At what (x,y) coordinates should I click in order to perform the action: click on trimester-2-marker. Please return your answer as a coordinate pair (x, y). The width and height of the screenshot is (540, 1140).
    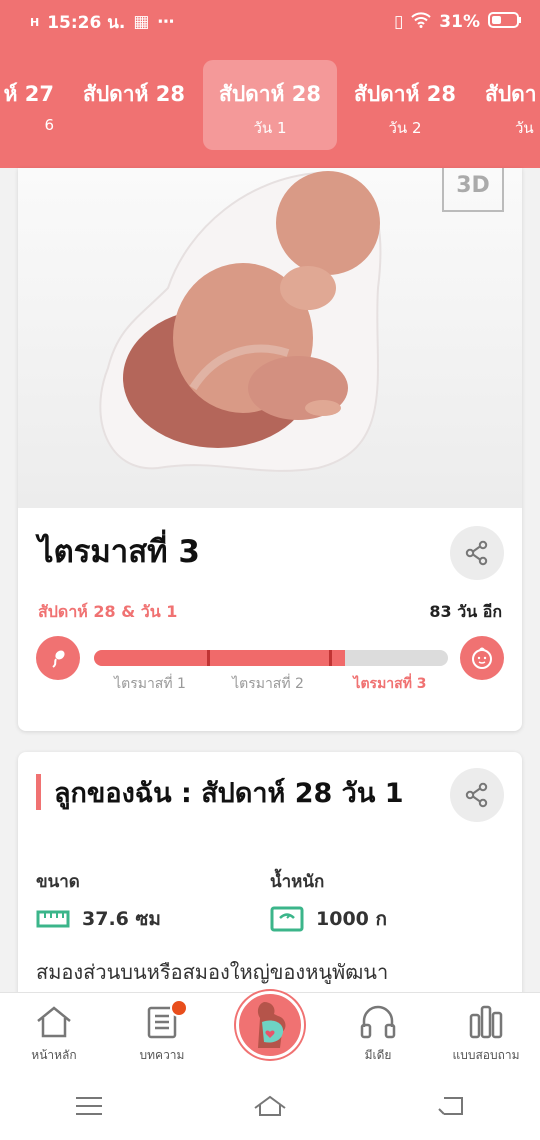
    Looking at the image, I should click on (330, 658).